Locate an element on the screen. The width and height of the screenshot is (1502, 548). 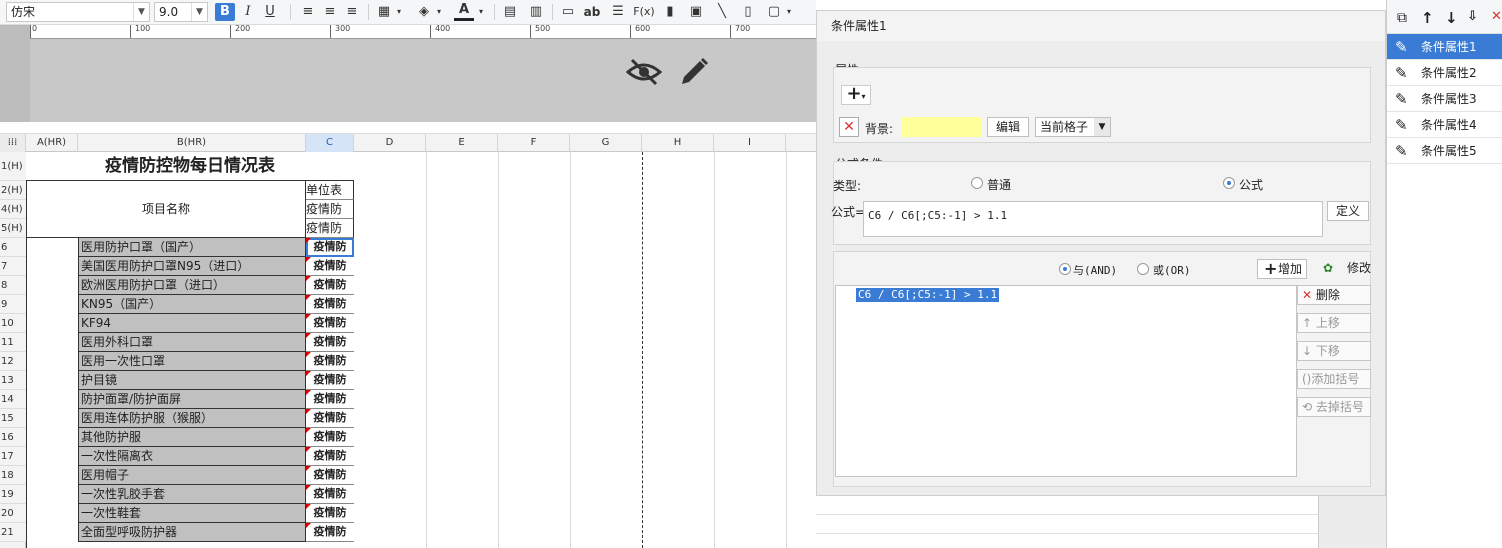
row-header: 5(H) is located at coordinates (13, 228).